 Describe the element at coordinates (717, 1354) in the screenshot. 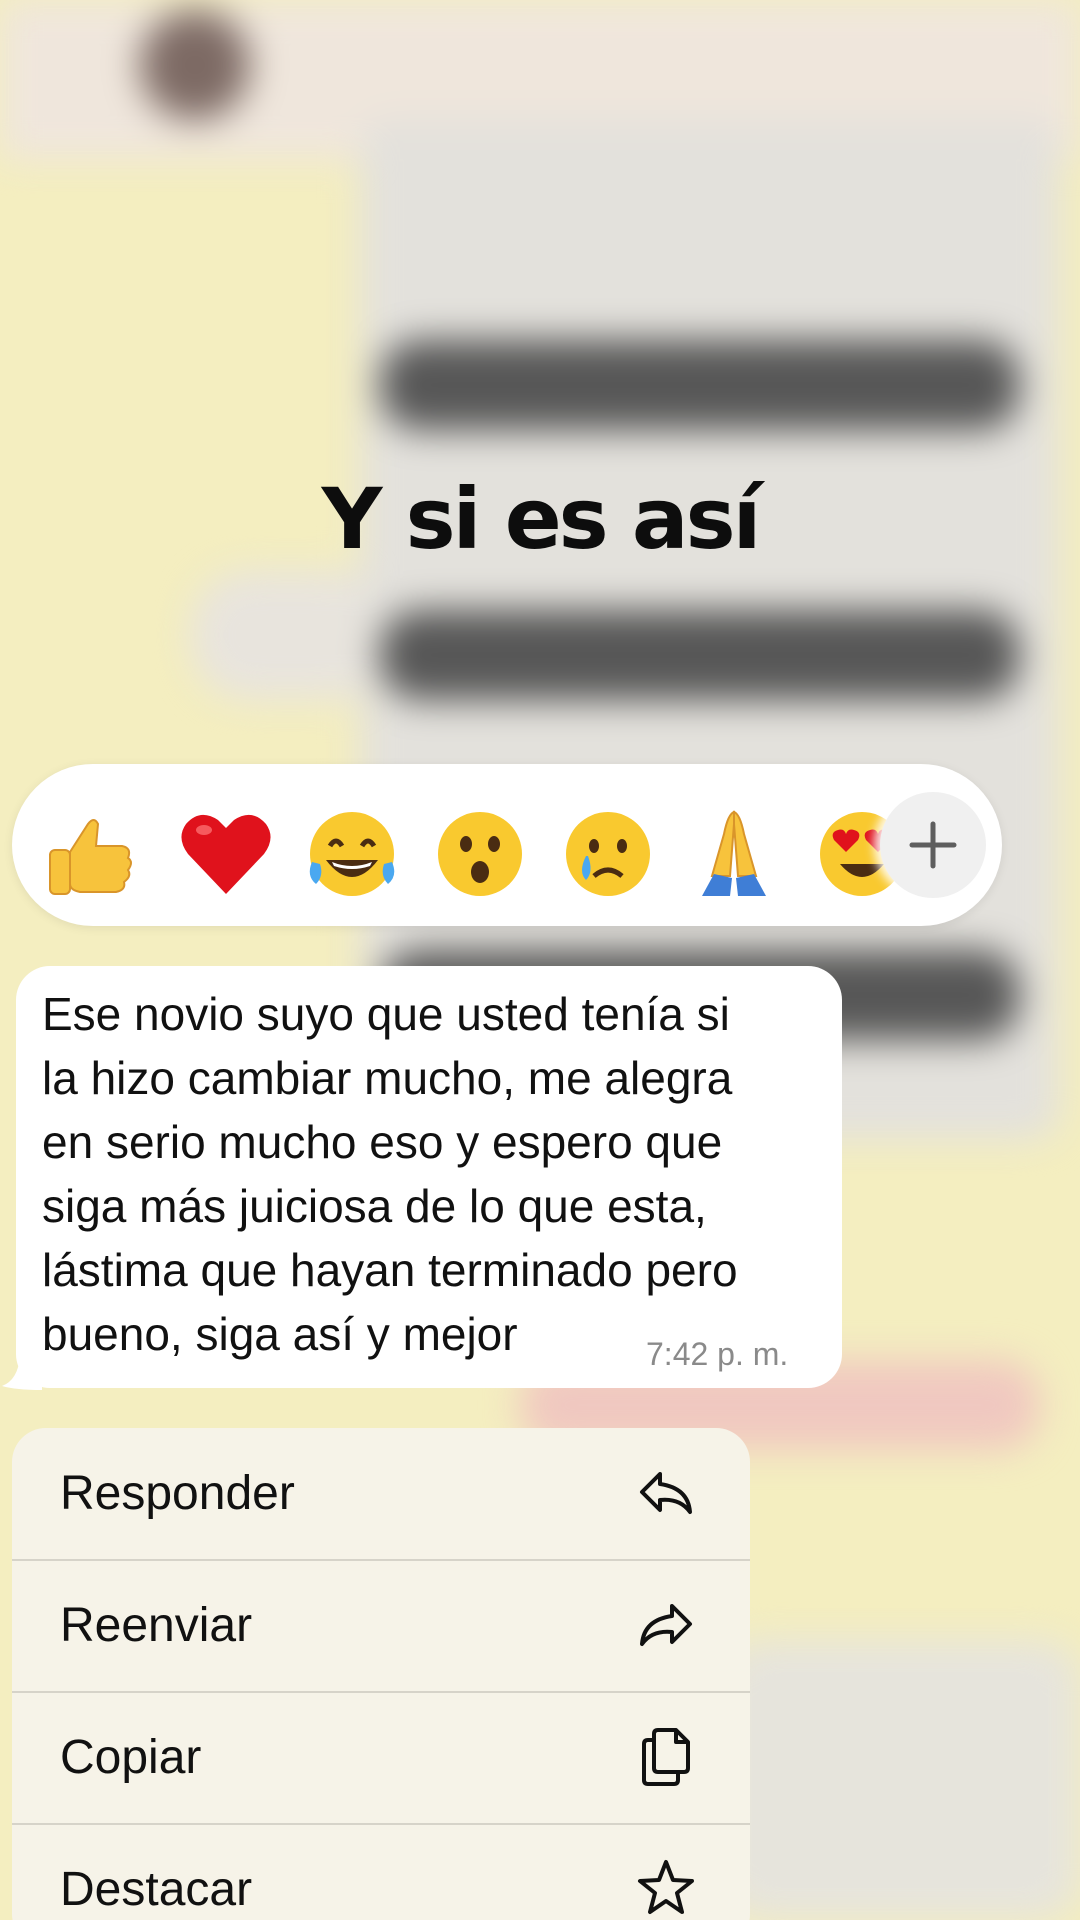

I see `message-timestamp: 7:42 p. m.` at that location.